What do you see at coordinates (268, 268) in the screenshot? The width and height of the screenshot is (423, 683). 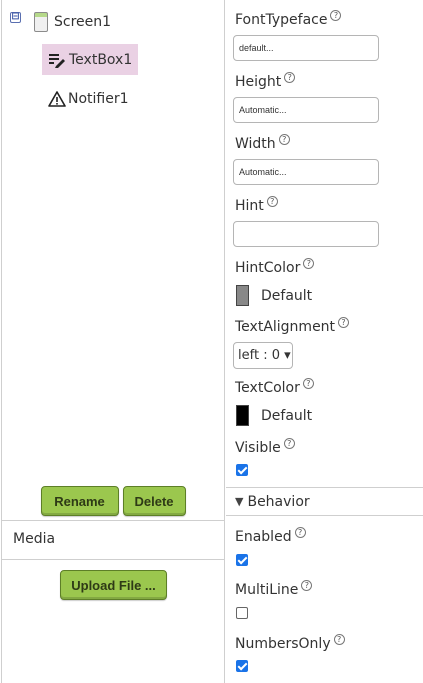 I see `property-label-text: HintColor` at bounding box center [268, 268].